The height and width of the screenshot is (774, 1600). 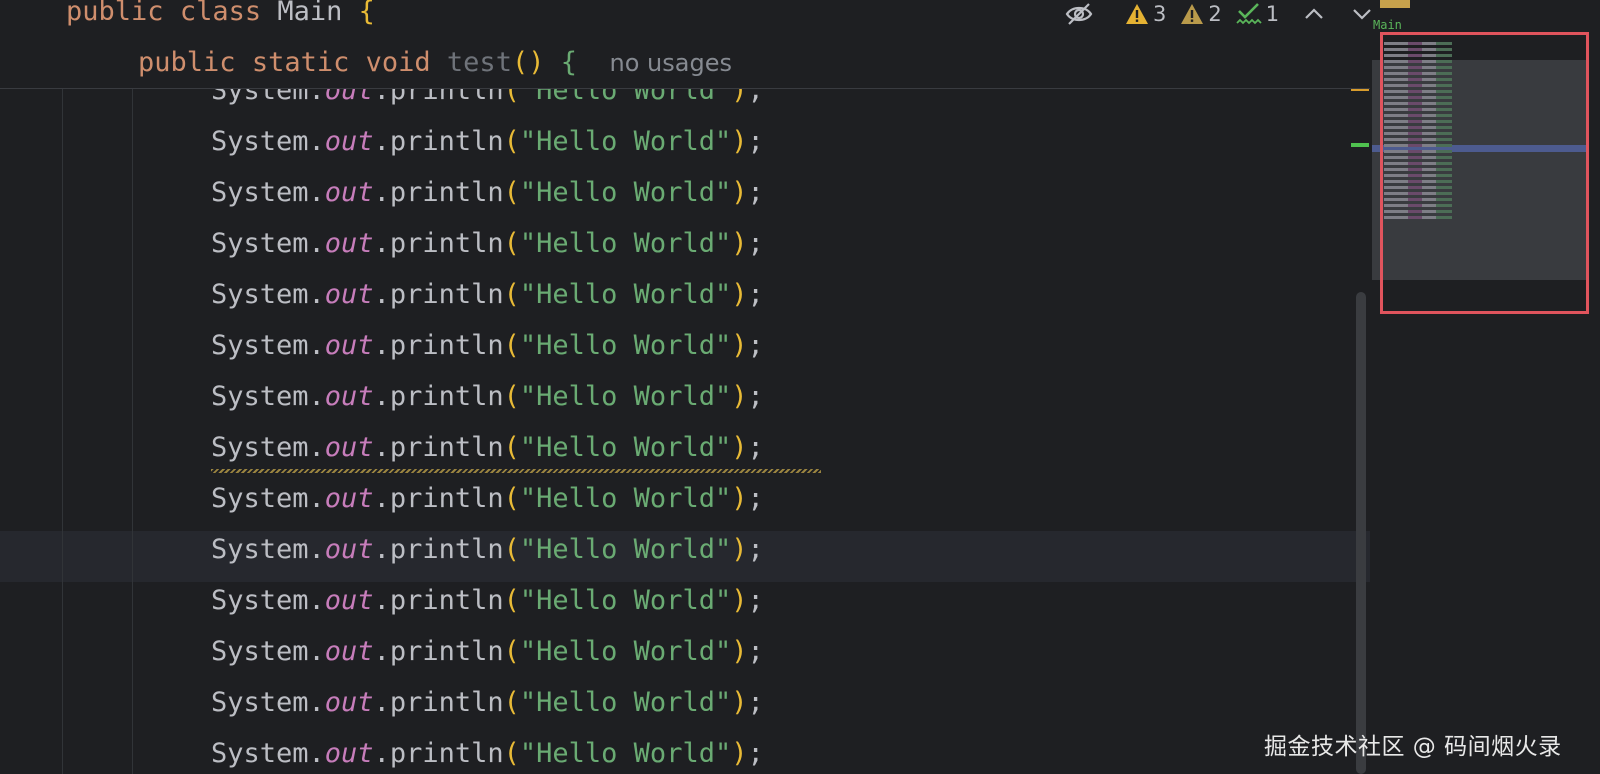 What do you see at coordinates (1215, 14) in the screenshot?
I see `weak-warnings-count-label: 2` at bounding box center [1215, 14].